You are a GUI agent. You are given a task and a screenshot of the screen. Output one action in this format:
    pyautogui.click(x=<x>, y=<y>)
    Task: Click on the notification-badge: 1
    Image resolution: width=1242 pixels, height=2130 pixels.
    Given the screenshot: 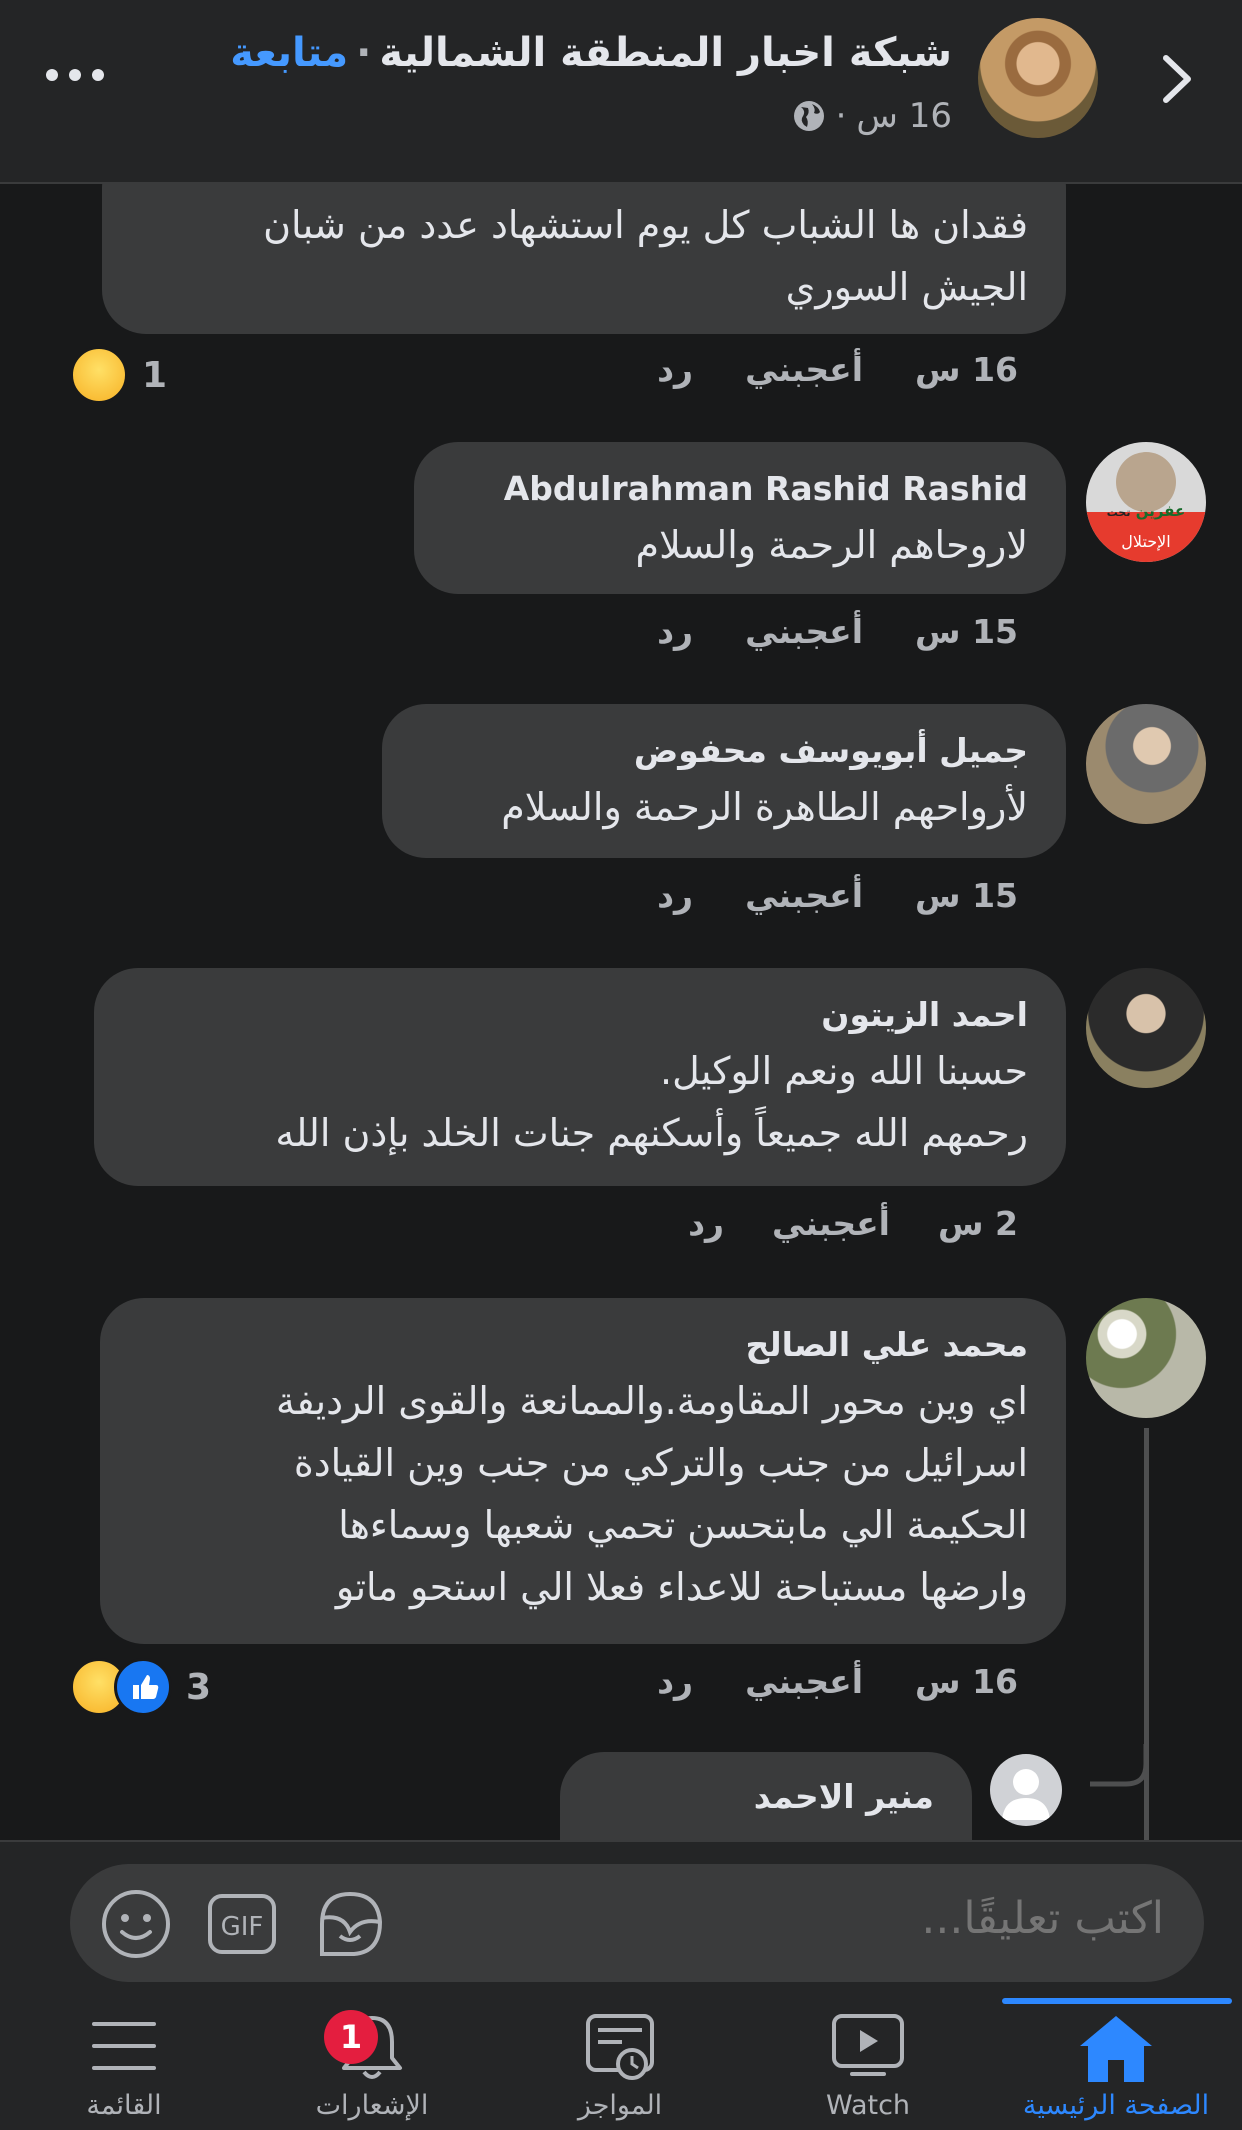 What is the action you would take?
    pyautogui.click(x=351, y=2037)
    